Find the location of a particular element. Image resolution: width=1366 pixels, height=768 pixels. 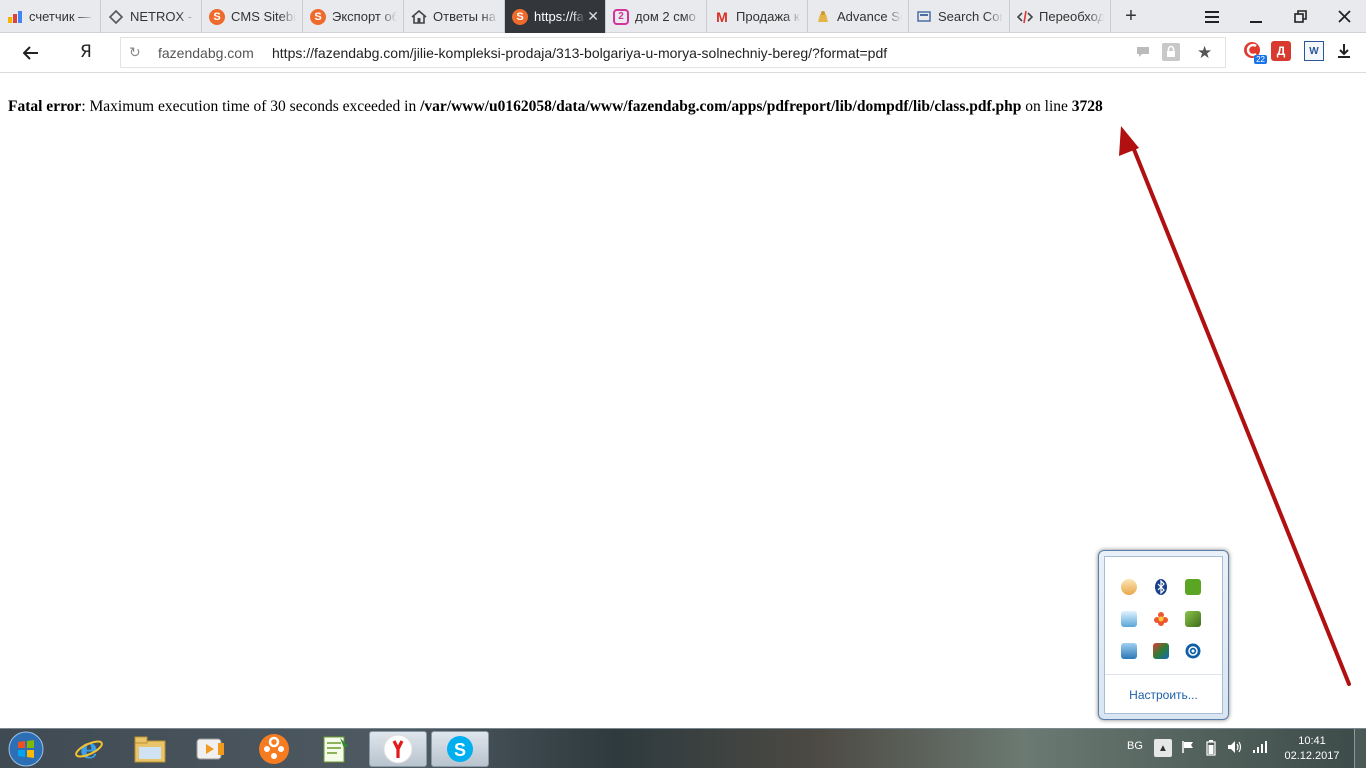

extension-badge: 22 is located at coordinates (1260, 59).